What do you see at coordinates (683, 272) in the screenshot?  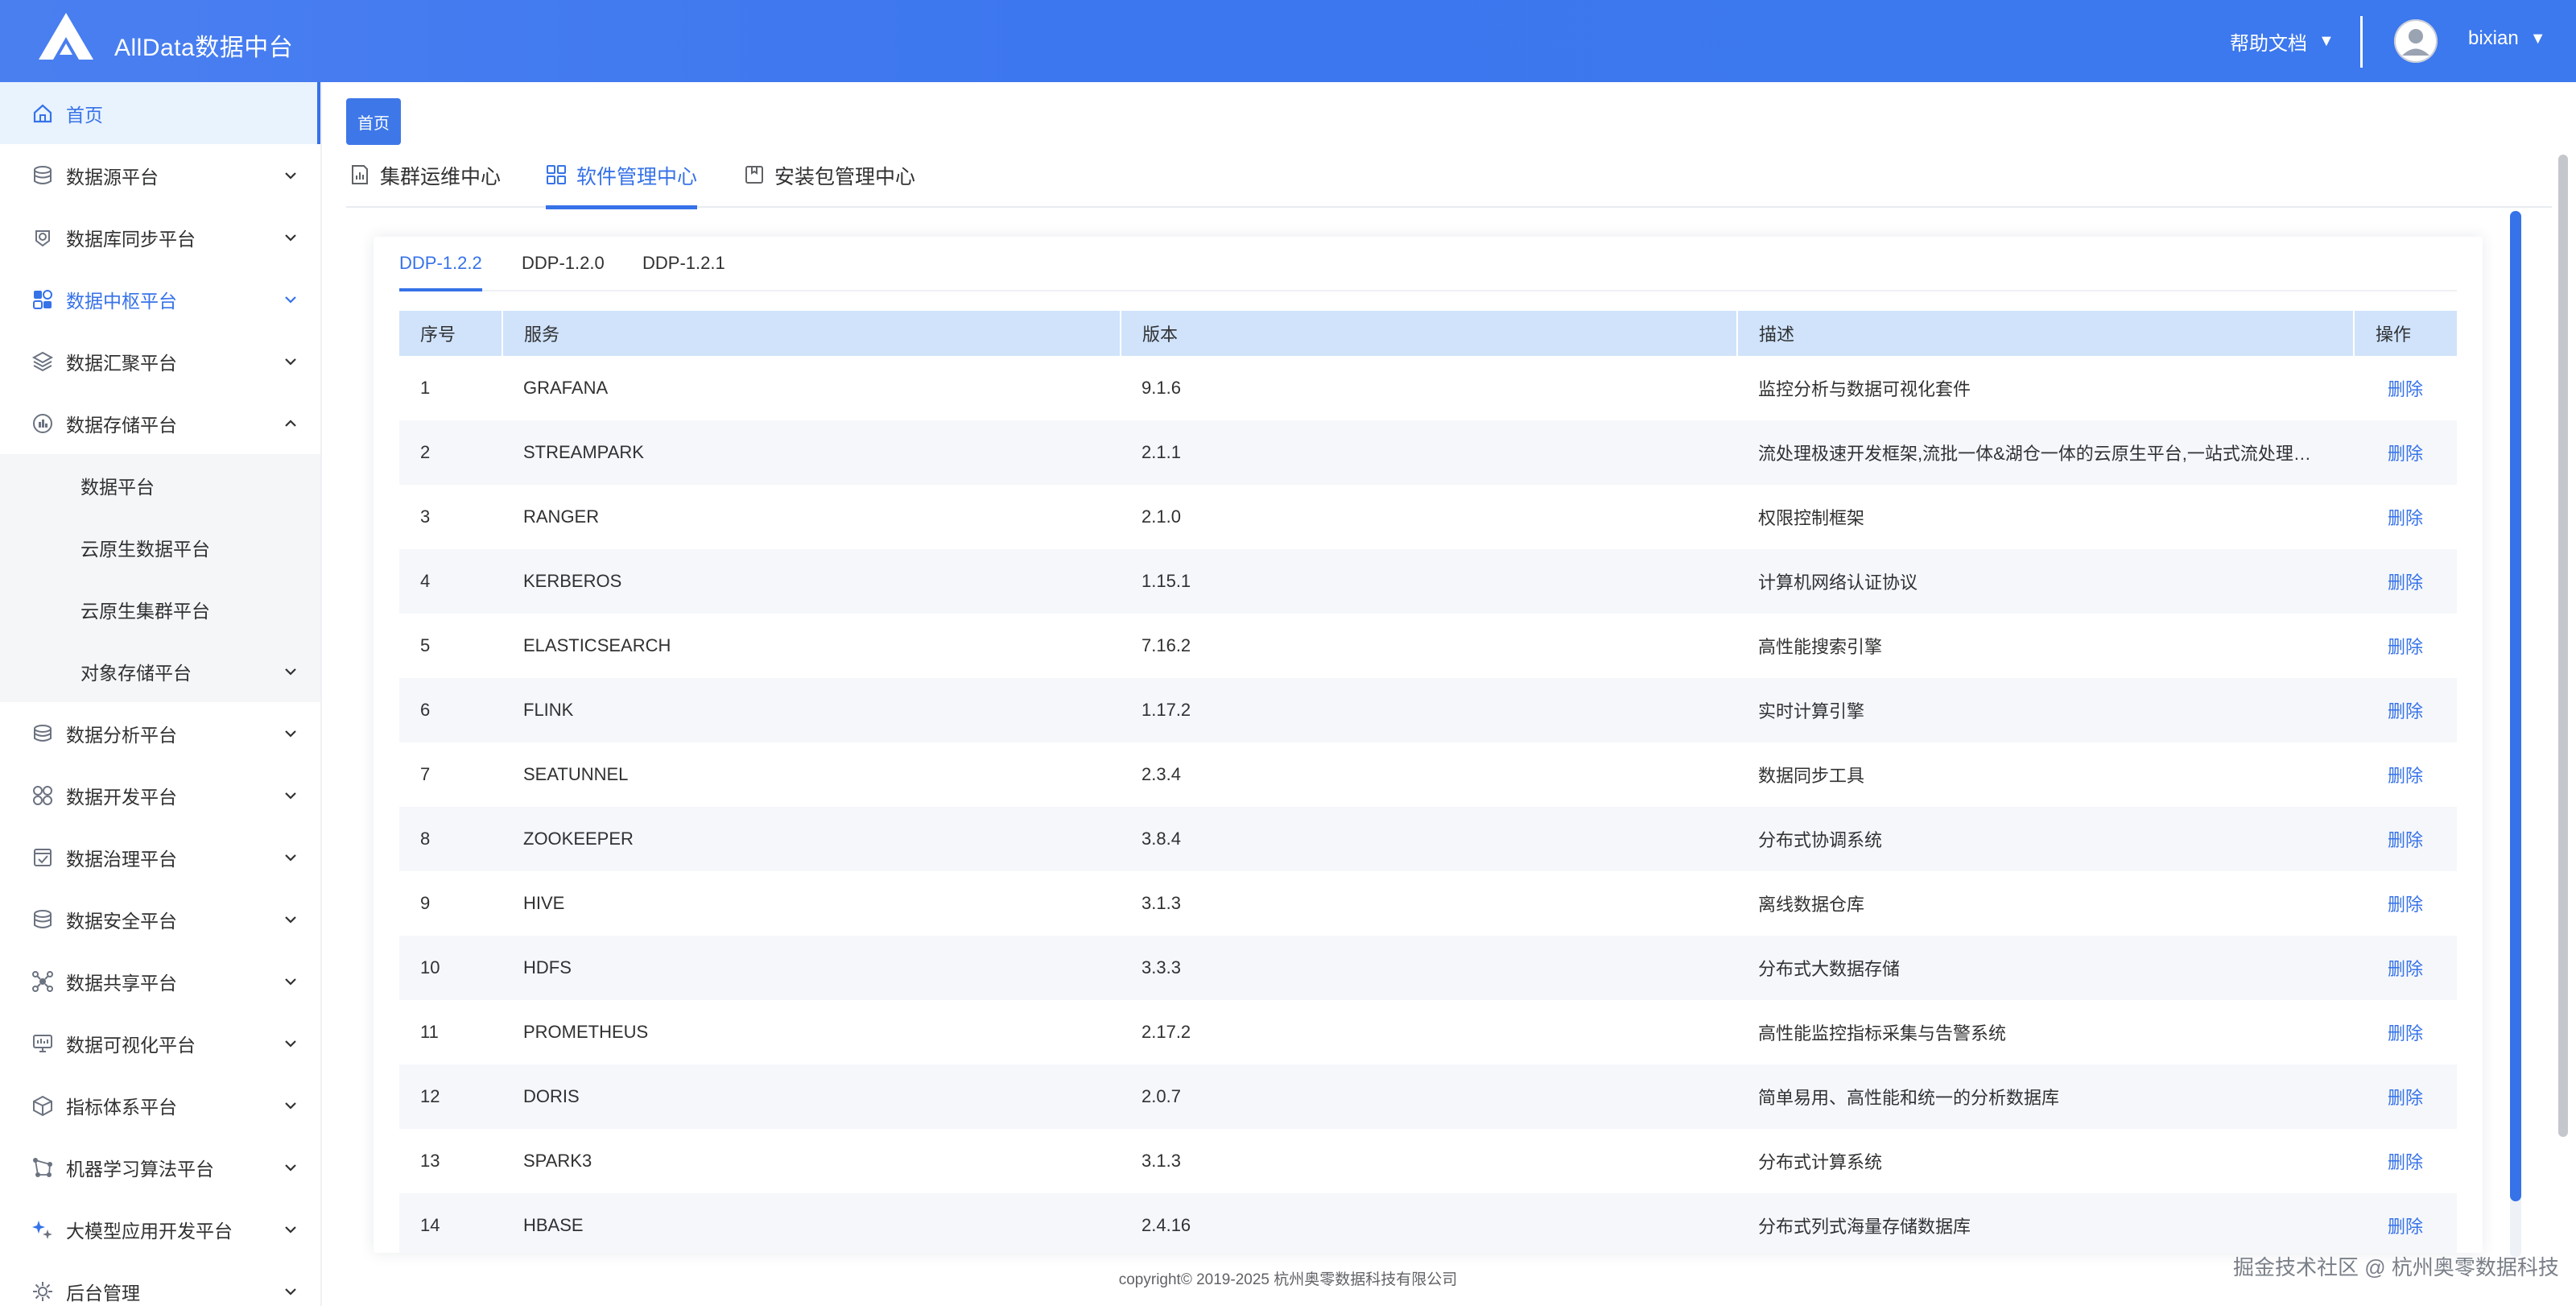 I see `tab-ddp-1-2-1: DDP-1.2.1` at bounding box center [683, 272].